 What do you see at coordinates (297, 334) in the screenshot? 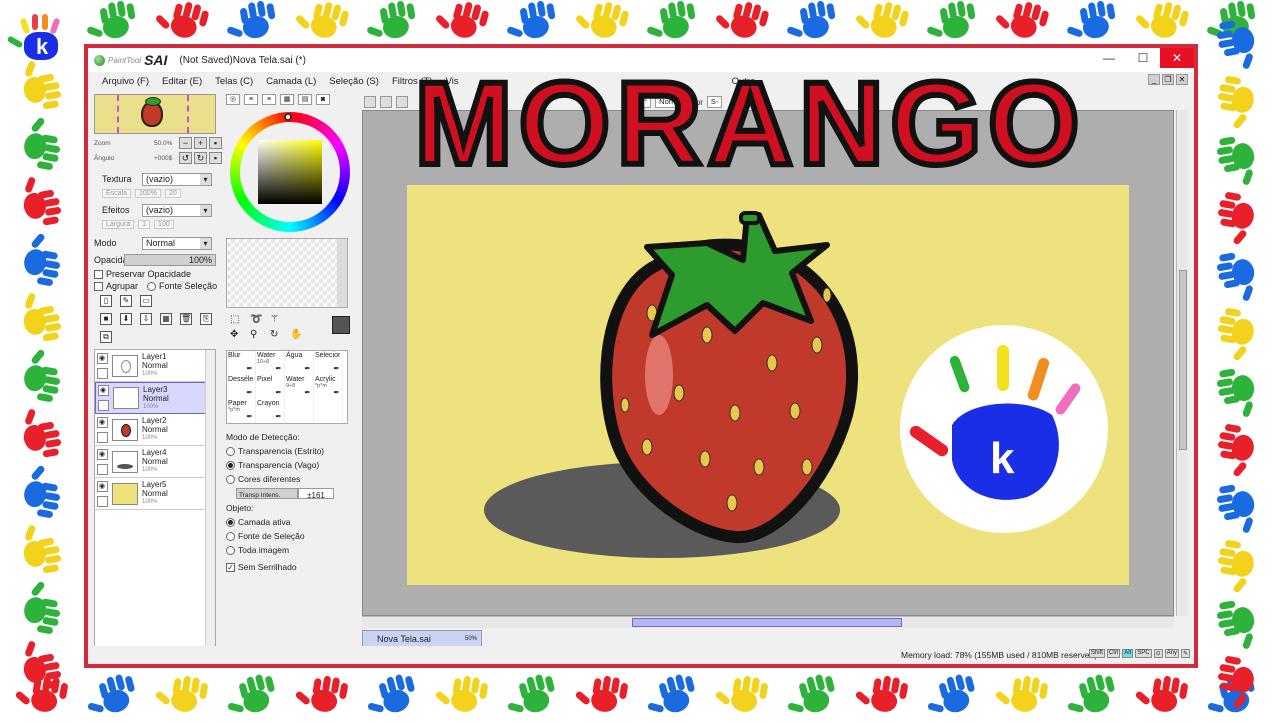
I see `hand-icon: ✋` at bounding box center [297, 334].